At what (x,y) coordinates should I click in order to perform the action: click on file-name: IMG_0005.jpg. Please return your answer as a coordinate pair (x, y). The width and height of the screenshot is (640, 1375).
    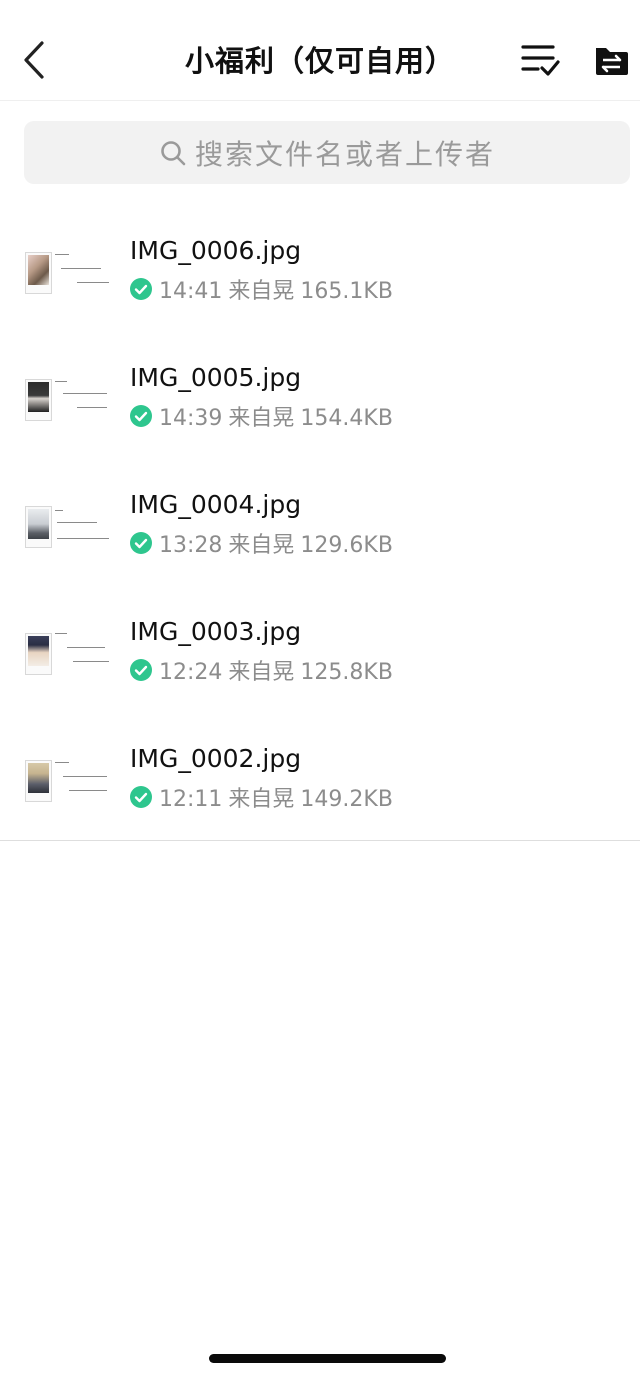
    Looking at the image, I should click on (216, 377).